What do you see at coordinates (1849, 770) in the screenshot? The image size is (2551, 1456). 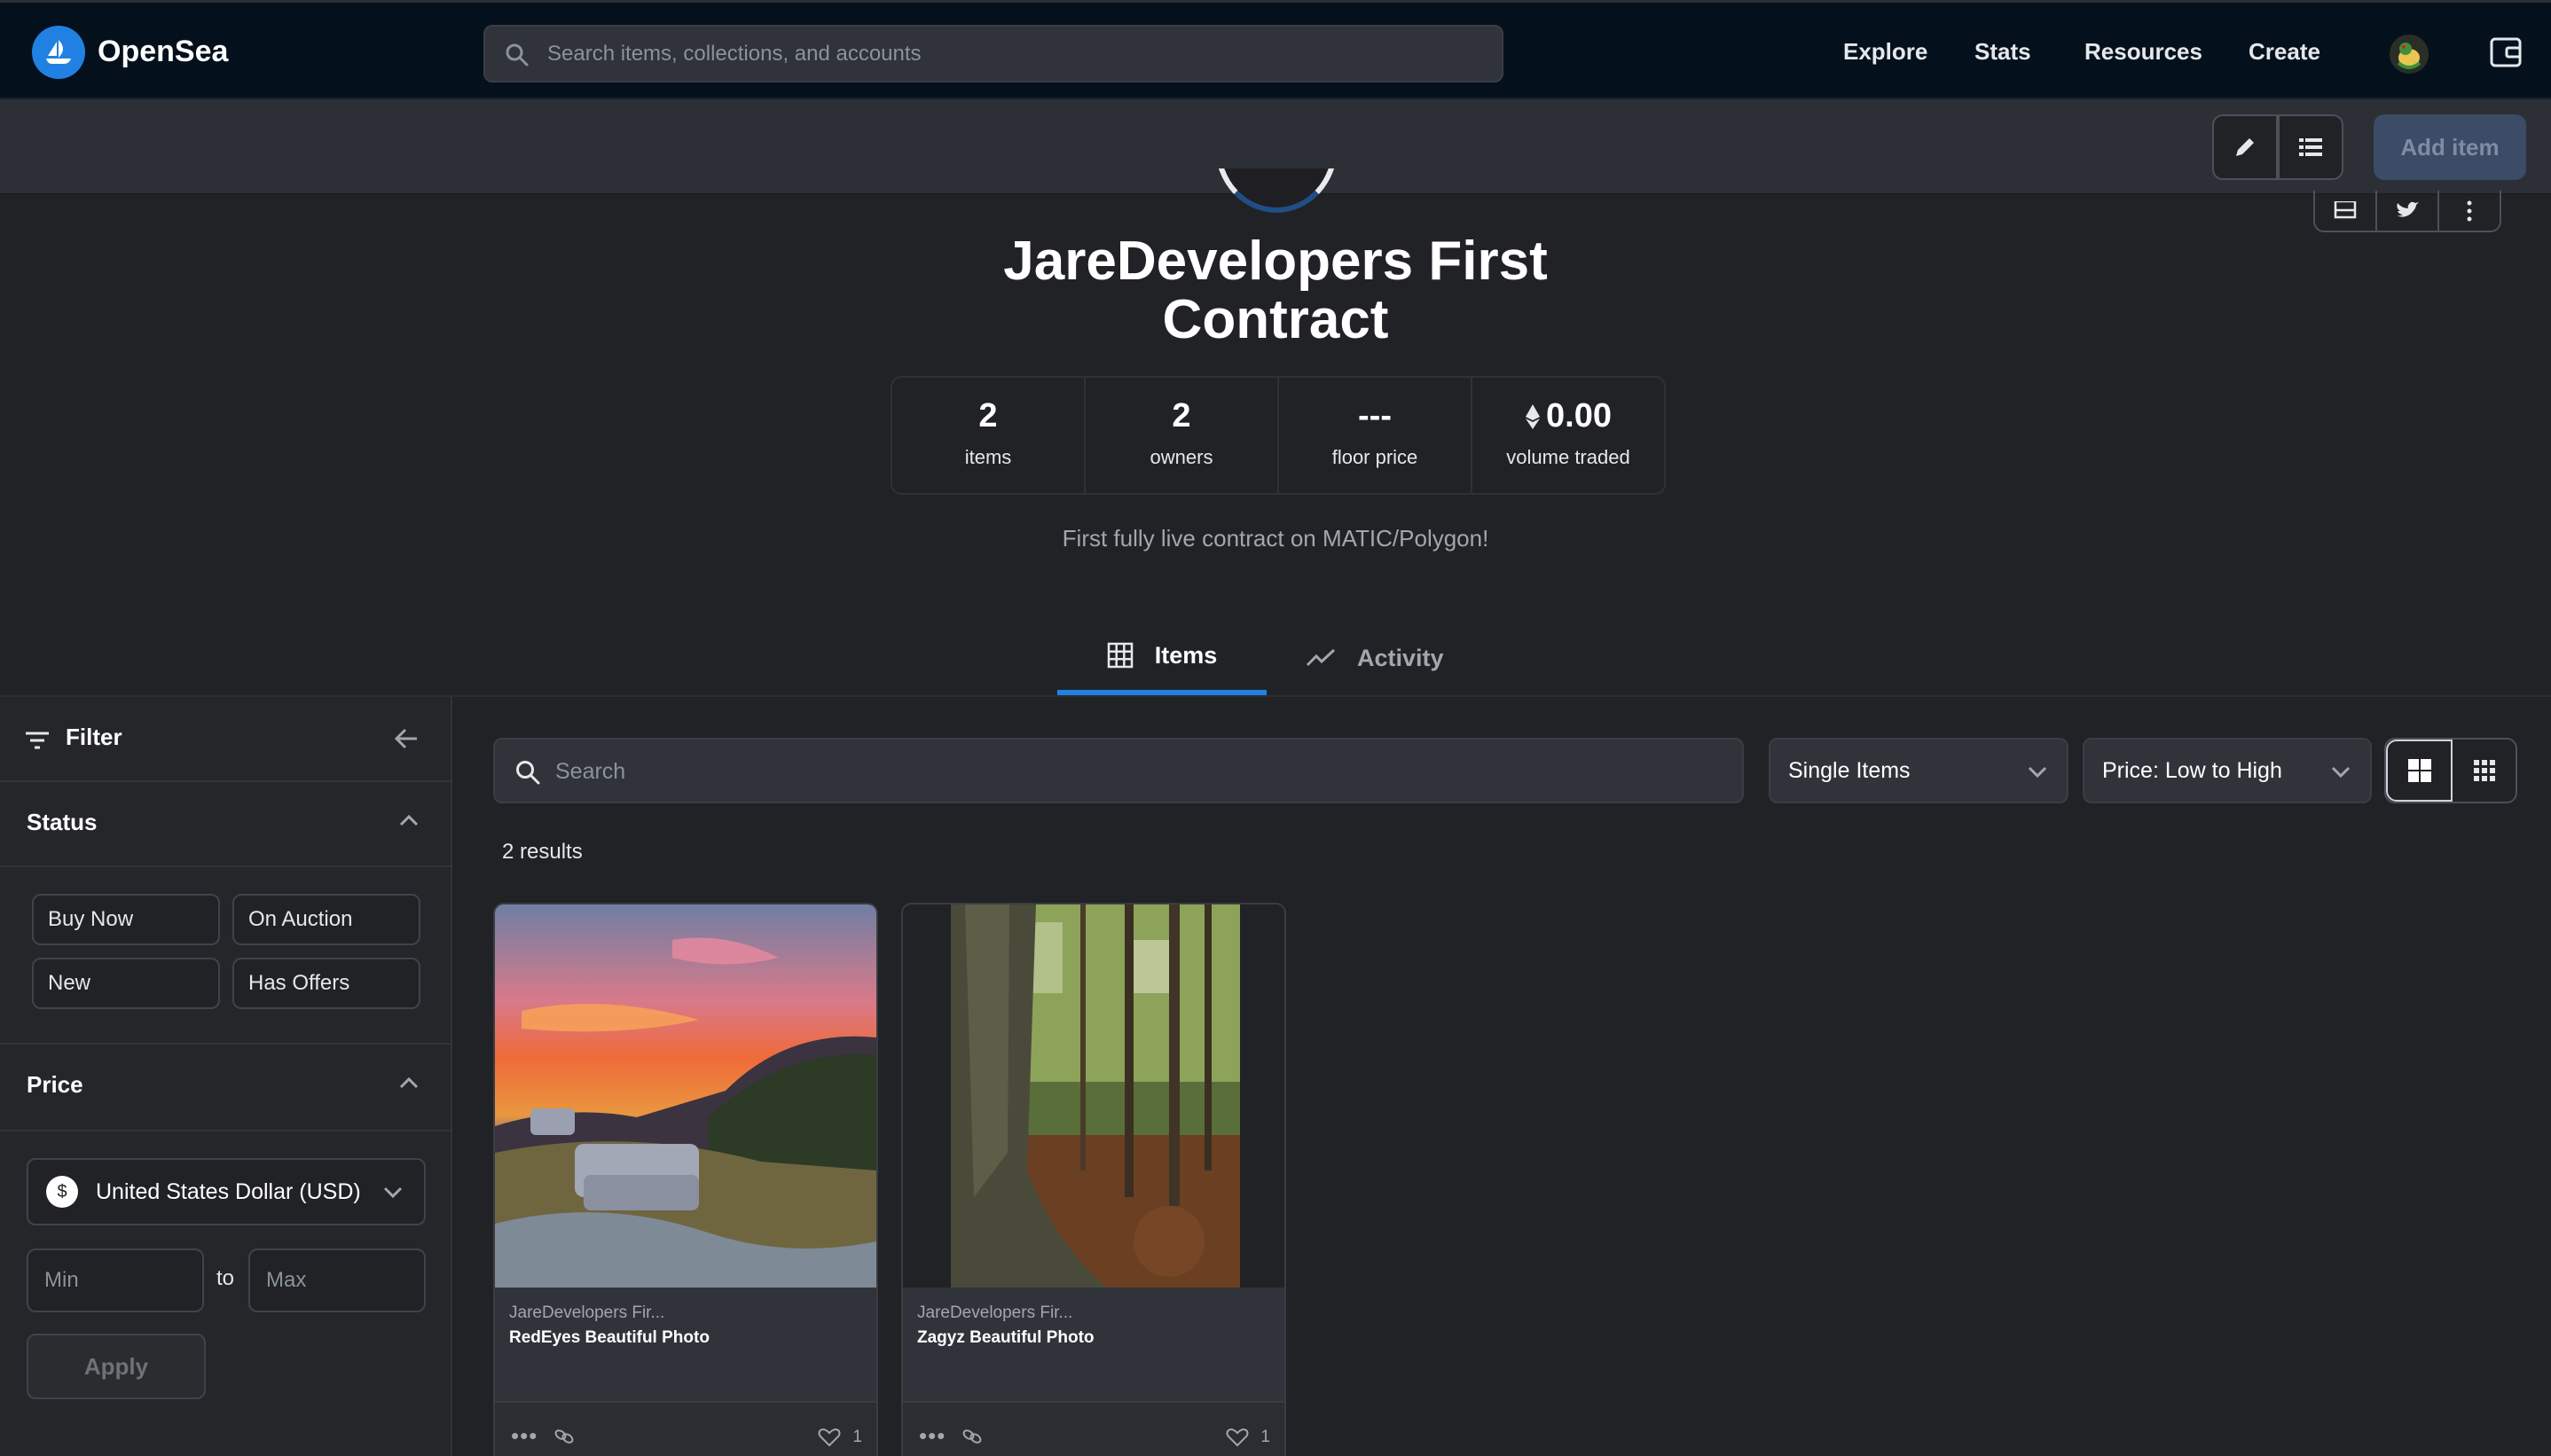 I see `item-type-value: Single Items` at bounding box center [1849, 770].